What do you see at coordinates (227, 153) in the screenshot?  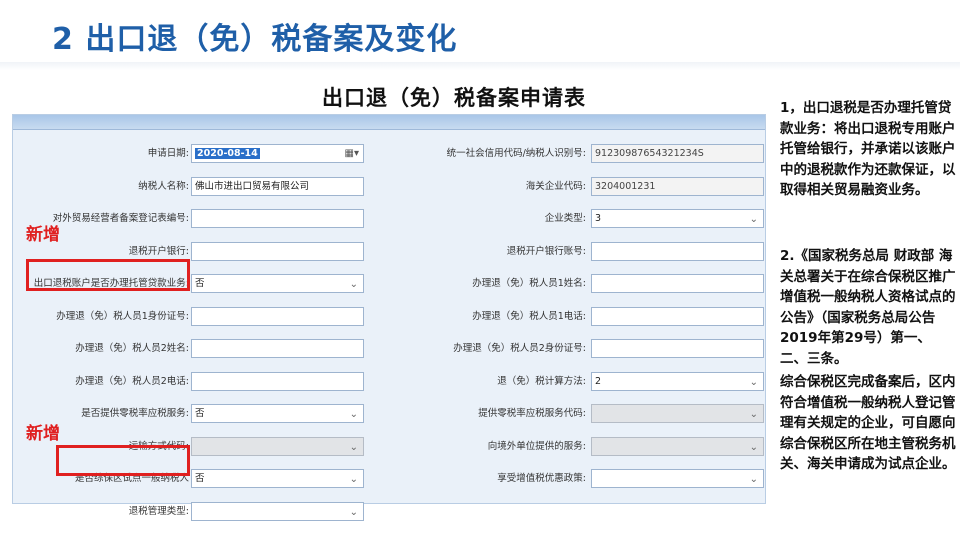 I see `field-value: 2020-08-14` at bounding box center [227, 153].